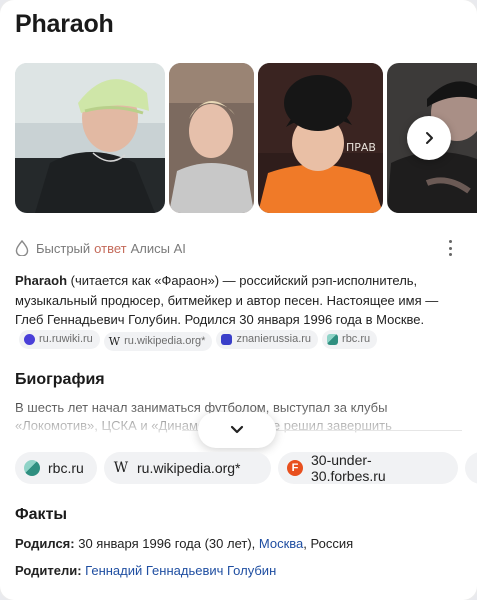 This screenshot has height=600, width=477. I want to click on source-label: ru.wikipedia.org*, so click(189, 468).